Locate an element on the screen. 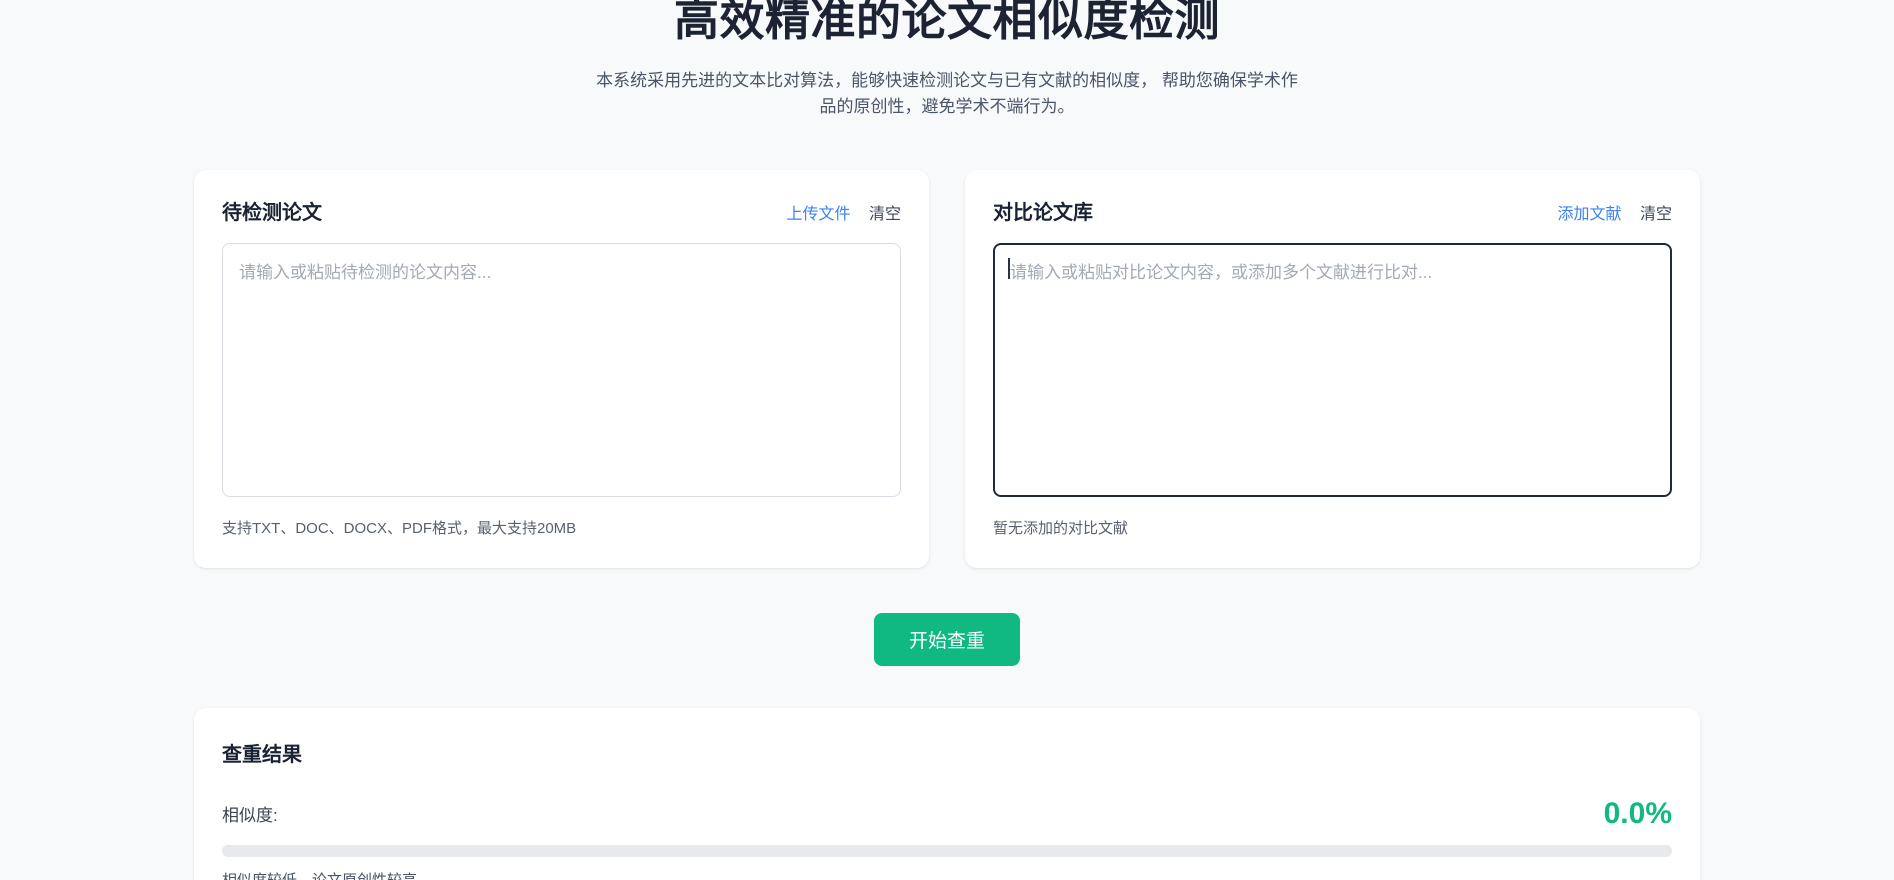 Image resolution: width=1894 pixels, height=880 pixels. detect-card-header: 待检测论文 上传文件 清空 is located at coordinates (561, 210).